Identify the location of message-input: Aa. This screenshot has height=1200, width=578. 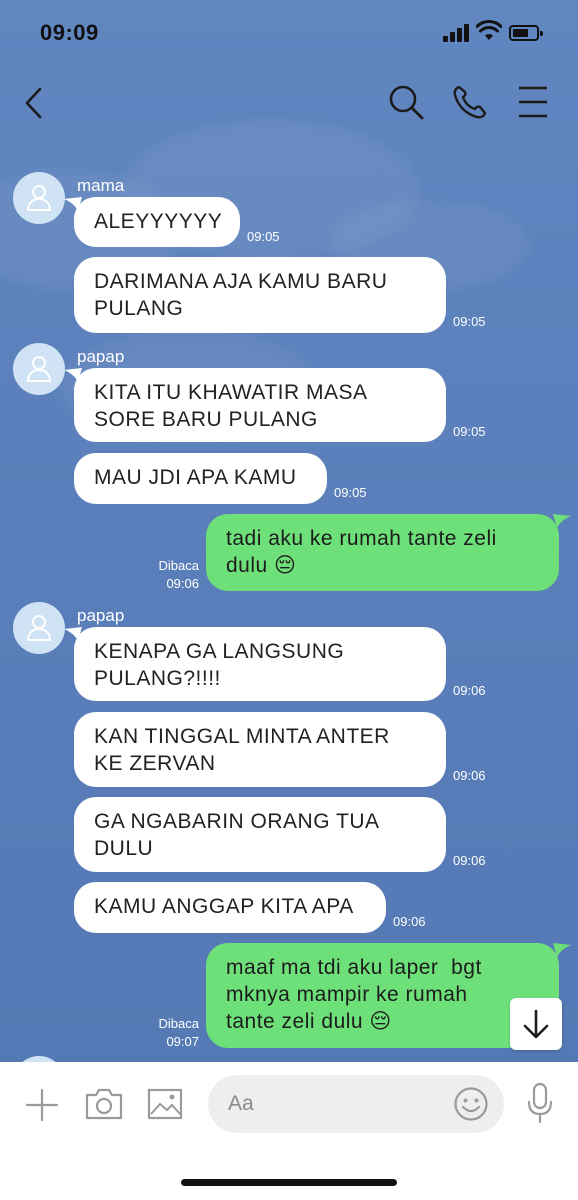
(356, 1104).